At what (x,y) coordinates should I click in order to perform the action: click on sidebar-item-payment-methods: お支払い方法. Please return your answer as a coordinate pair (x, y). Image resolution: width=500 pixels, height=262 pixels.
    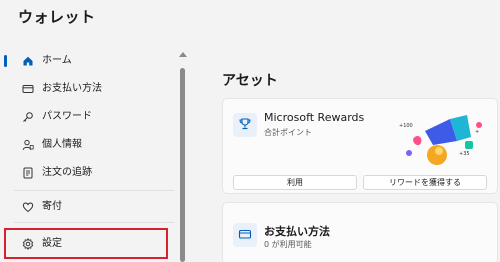
    Looking at the image, I should click on (87, 89).